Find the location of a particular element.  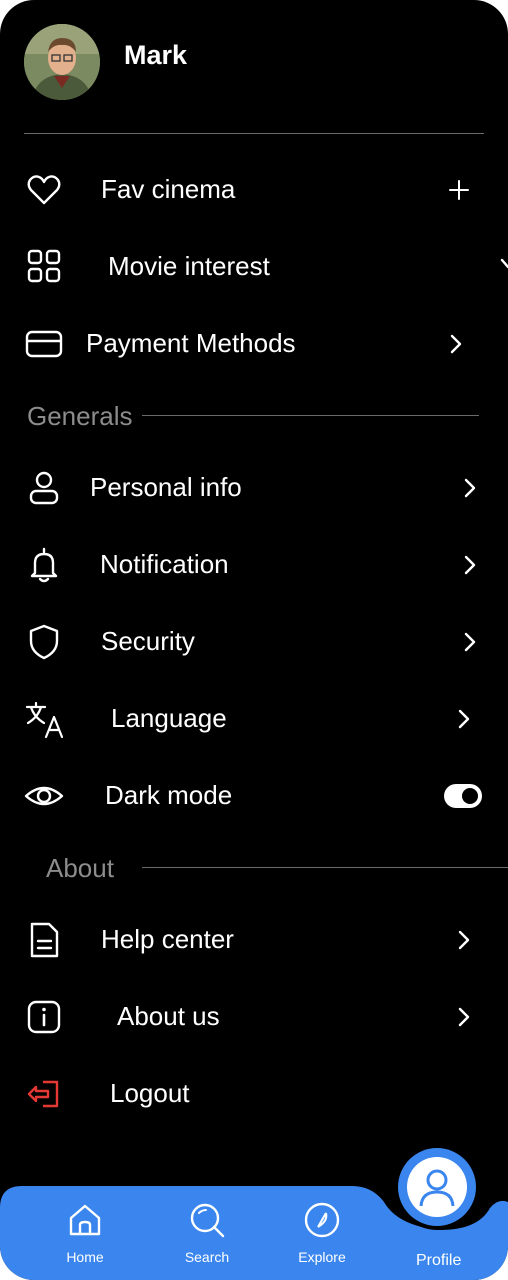

search-icon is located at coordinates (207, 1220).